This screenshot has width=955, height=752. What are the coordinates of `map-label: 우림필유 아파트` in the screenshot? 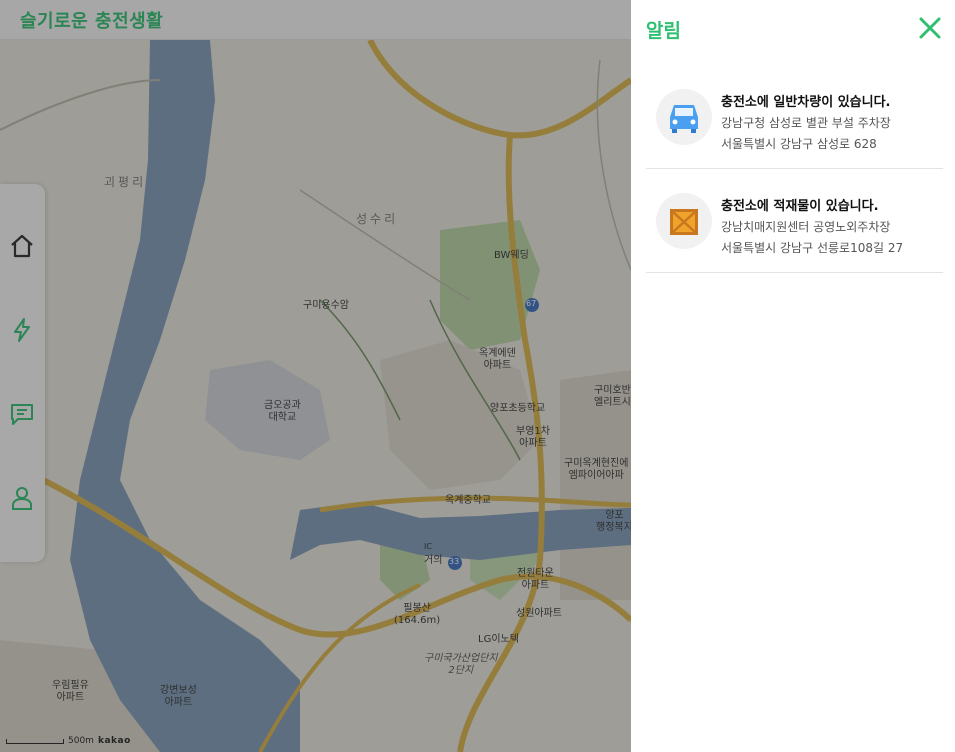 It's located at (70, 691).